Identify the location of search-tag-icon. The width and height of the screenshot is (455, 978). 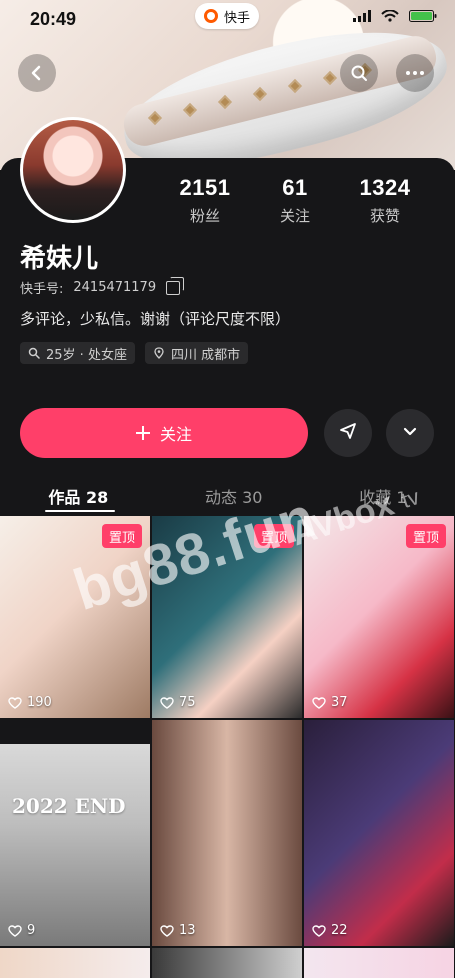
(34, 353).